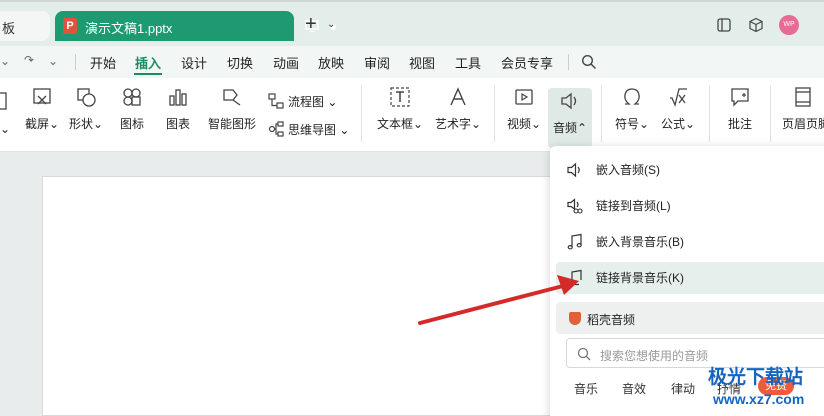  I want to click on flowchart-button: 流程图 ⌄, so click(305, 101).